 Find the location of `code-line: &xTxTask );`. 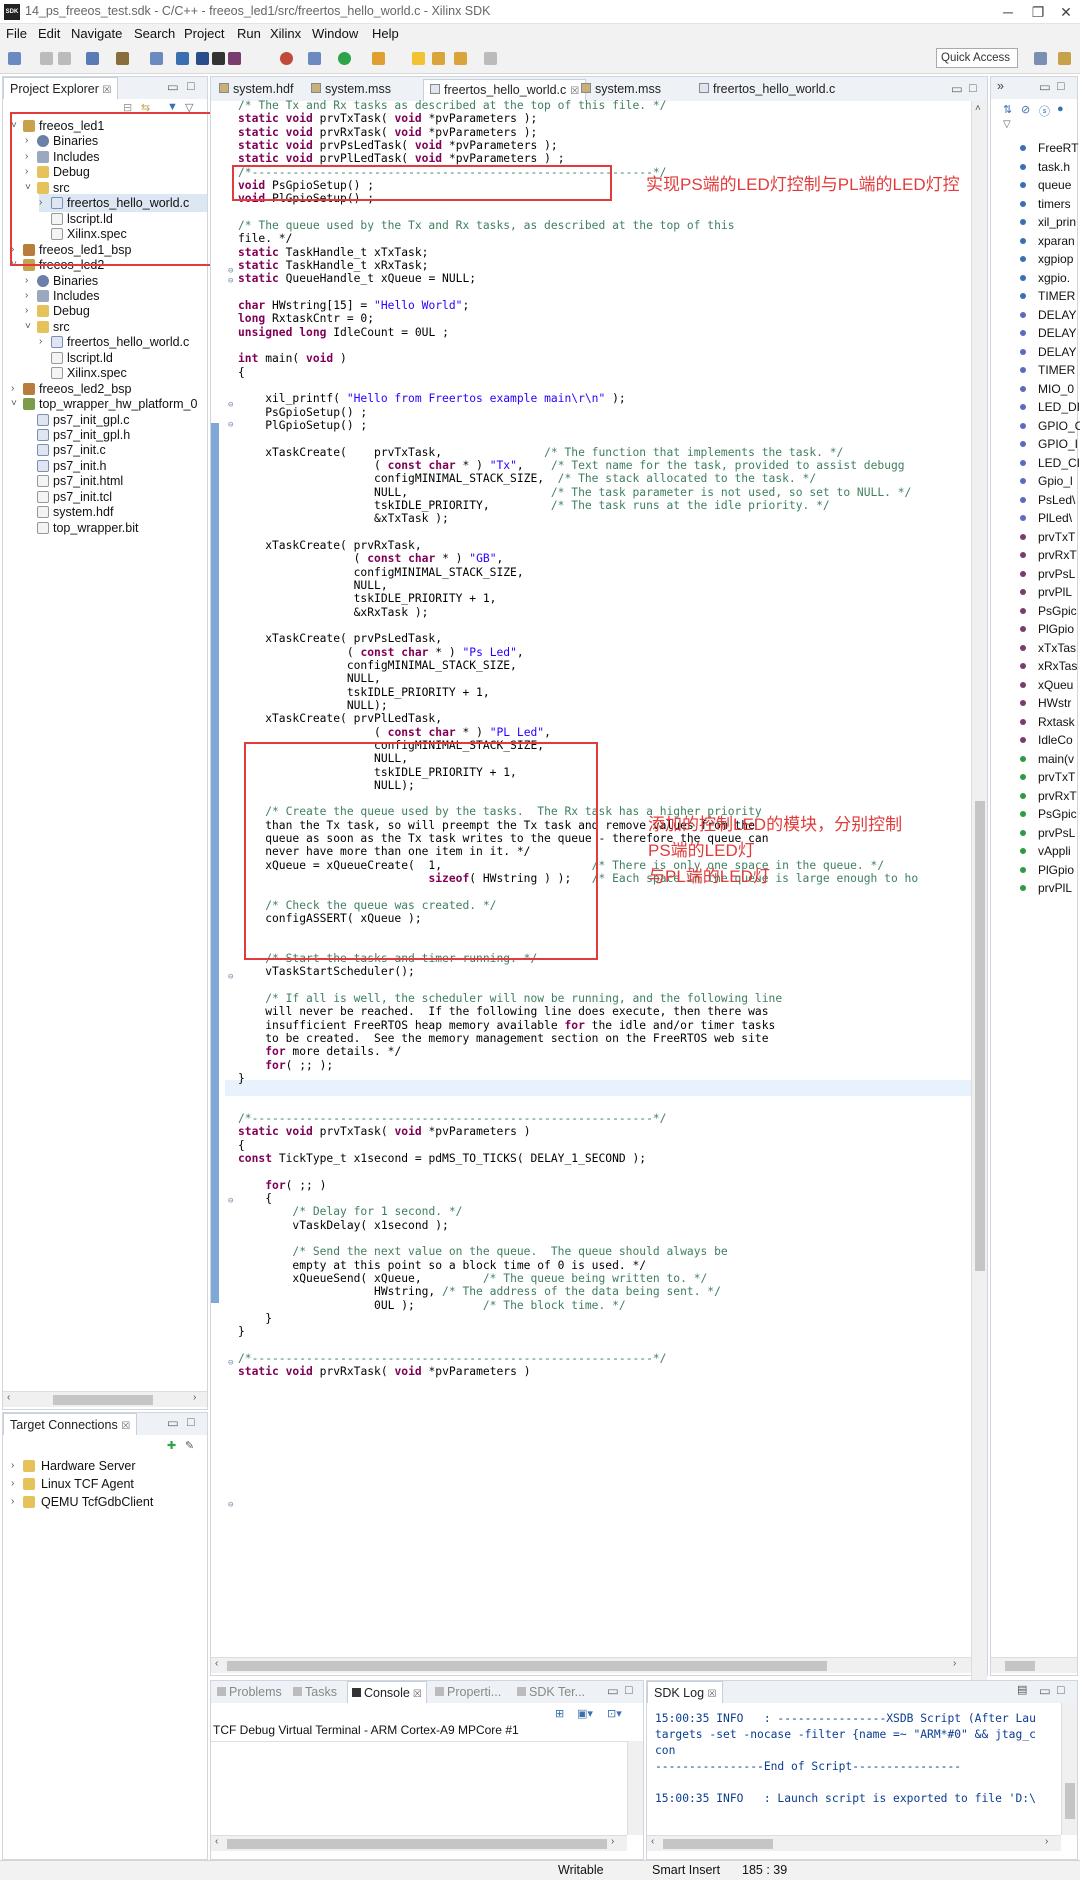

code-line: &xTxTask ); is located at coordinates (343, 519).